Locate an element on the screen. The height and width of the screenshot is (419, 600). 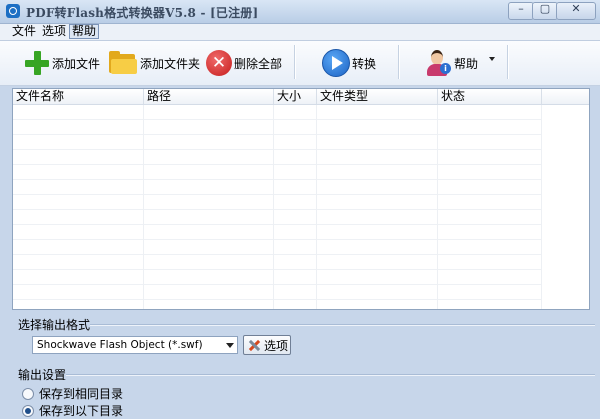
close-button: ✕ is located at coordinates (576, 11).